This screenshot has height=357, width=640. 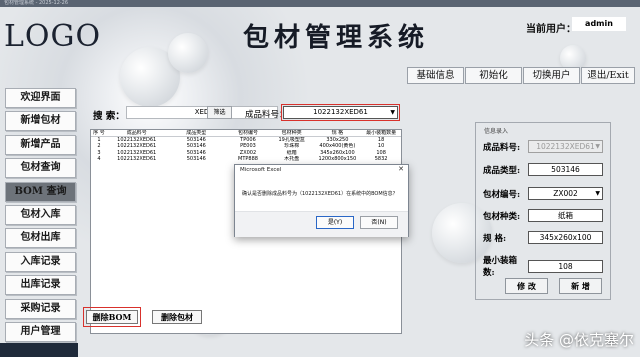 I want to click on table-cell: 木托盘, so click(x=292, y=159).